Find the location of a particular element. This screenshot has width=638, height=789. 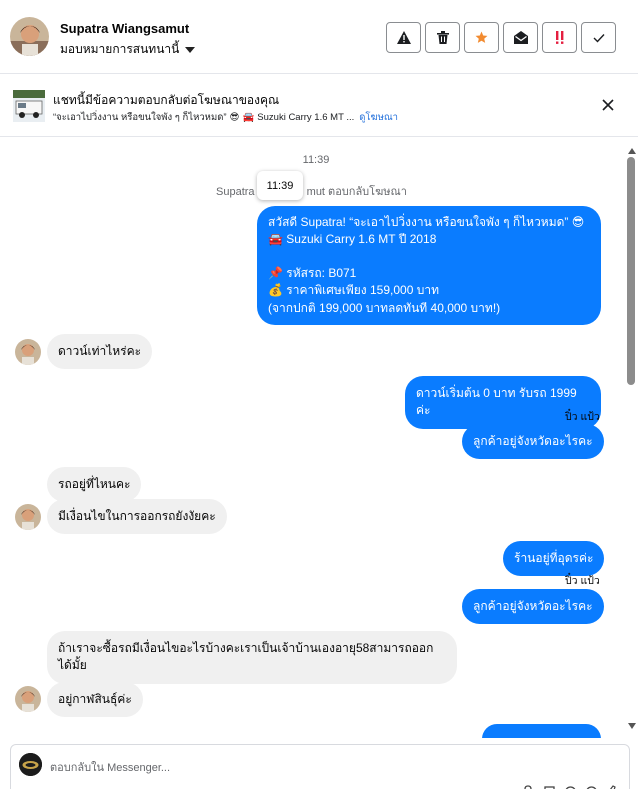

envelope-open-icon is located at coordinates (520, 37).